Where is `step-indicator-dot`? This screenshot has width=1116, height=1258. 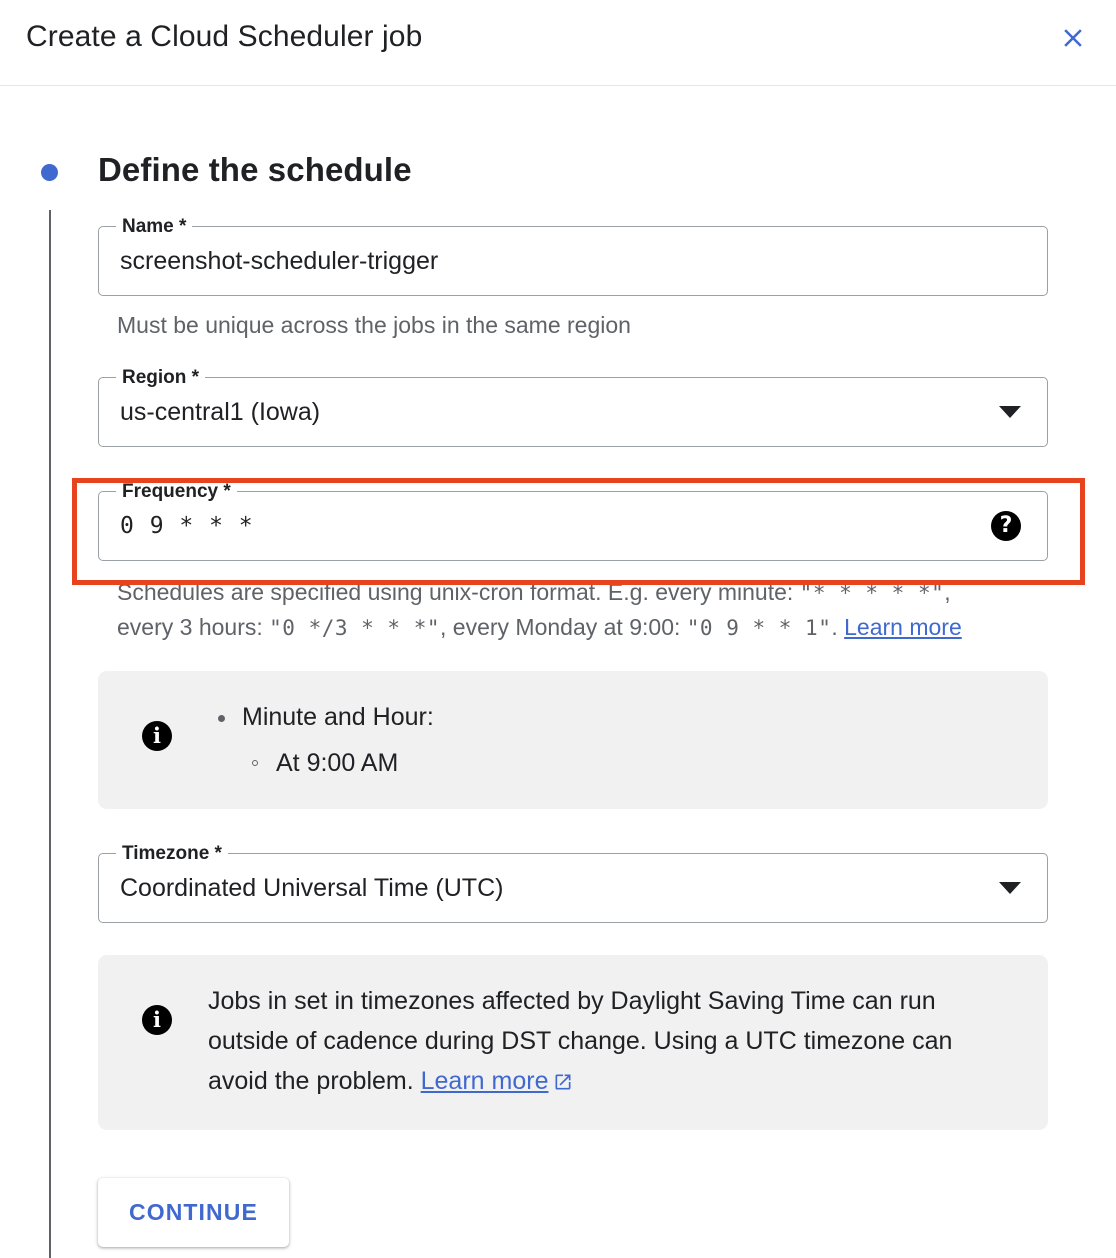 step-indicator-dot is located at coordinates (49, 172).